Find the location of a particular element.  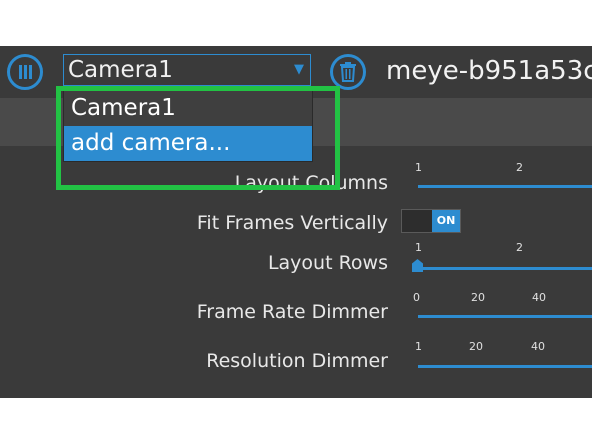

resolution-dimmer-label: Resolution Dimmer is located at coordinates (297, 361).